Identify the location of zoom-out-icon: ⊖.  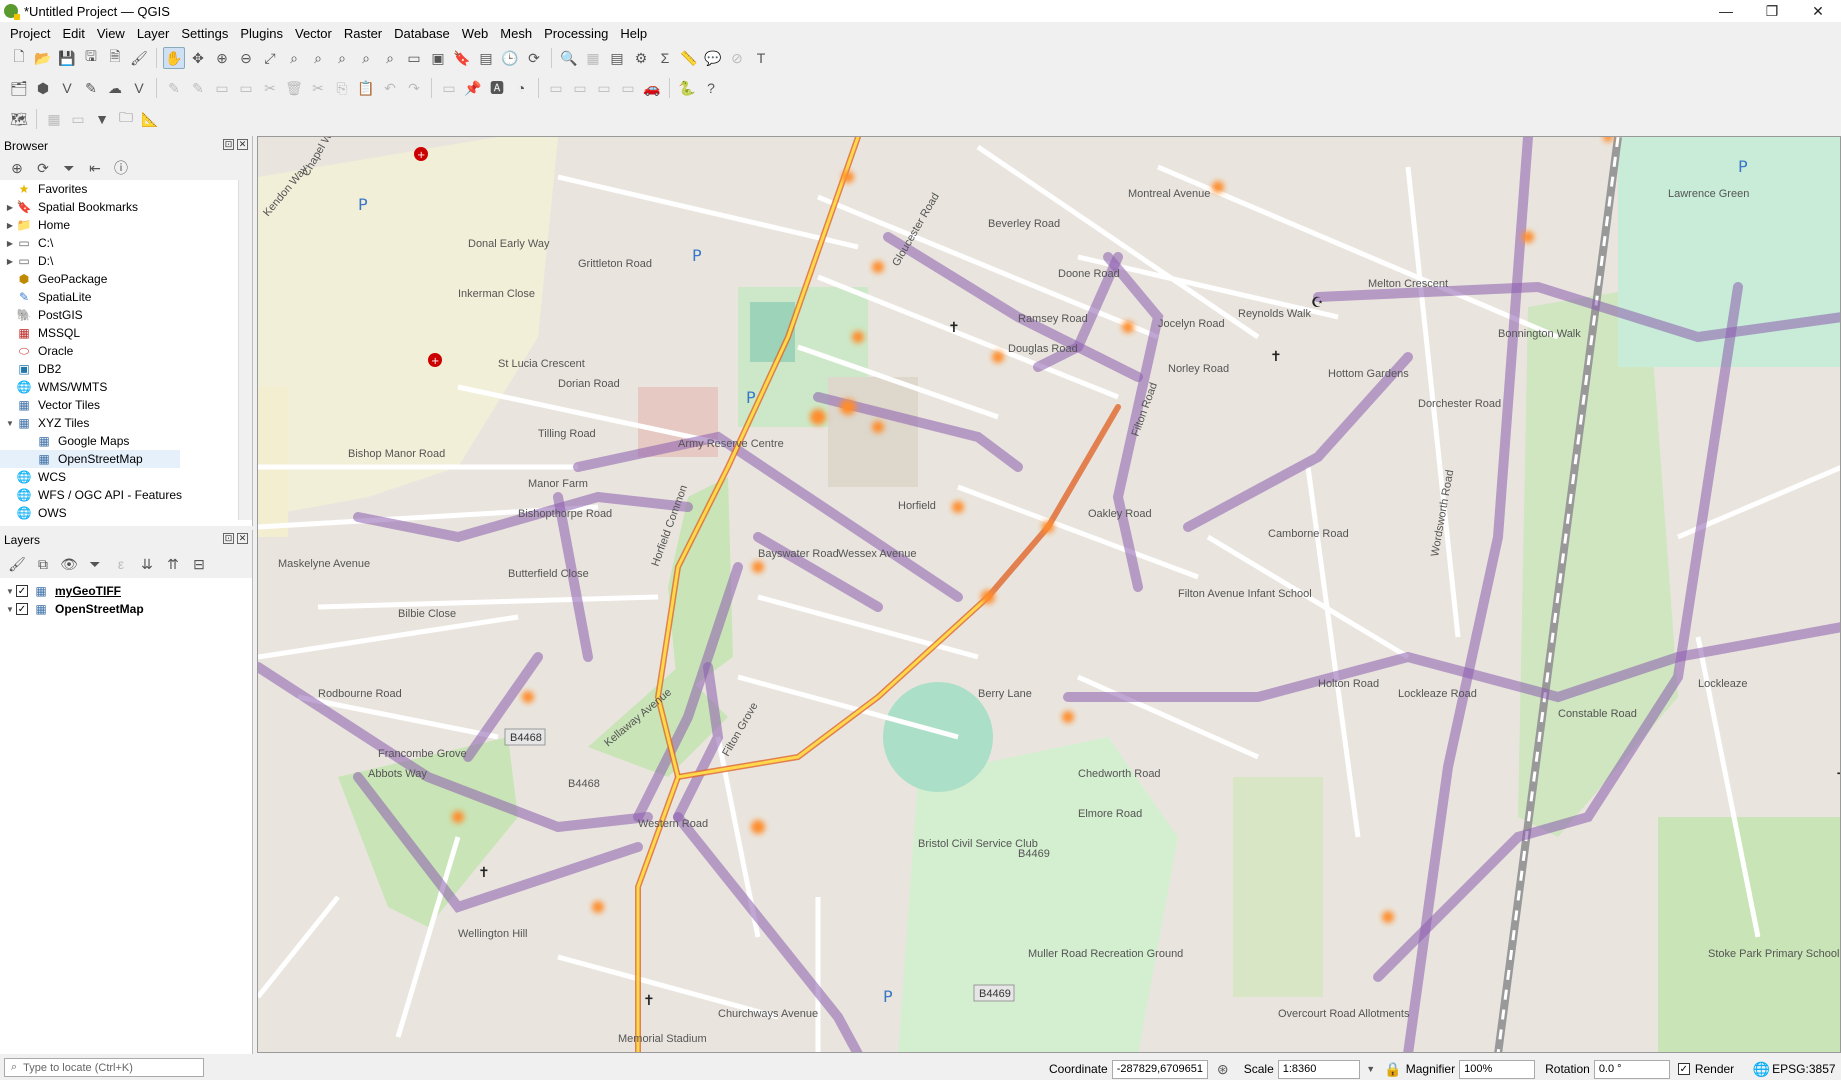
(246, 58).